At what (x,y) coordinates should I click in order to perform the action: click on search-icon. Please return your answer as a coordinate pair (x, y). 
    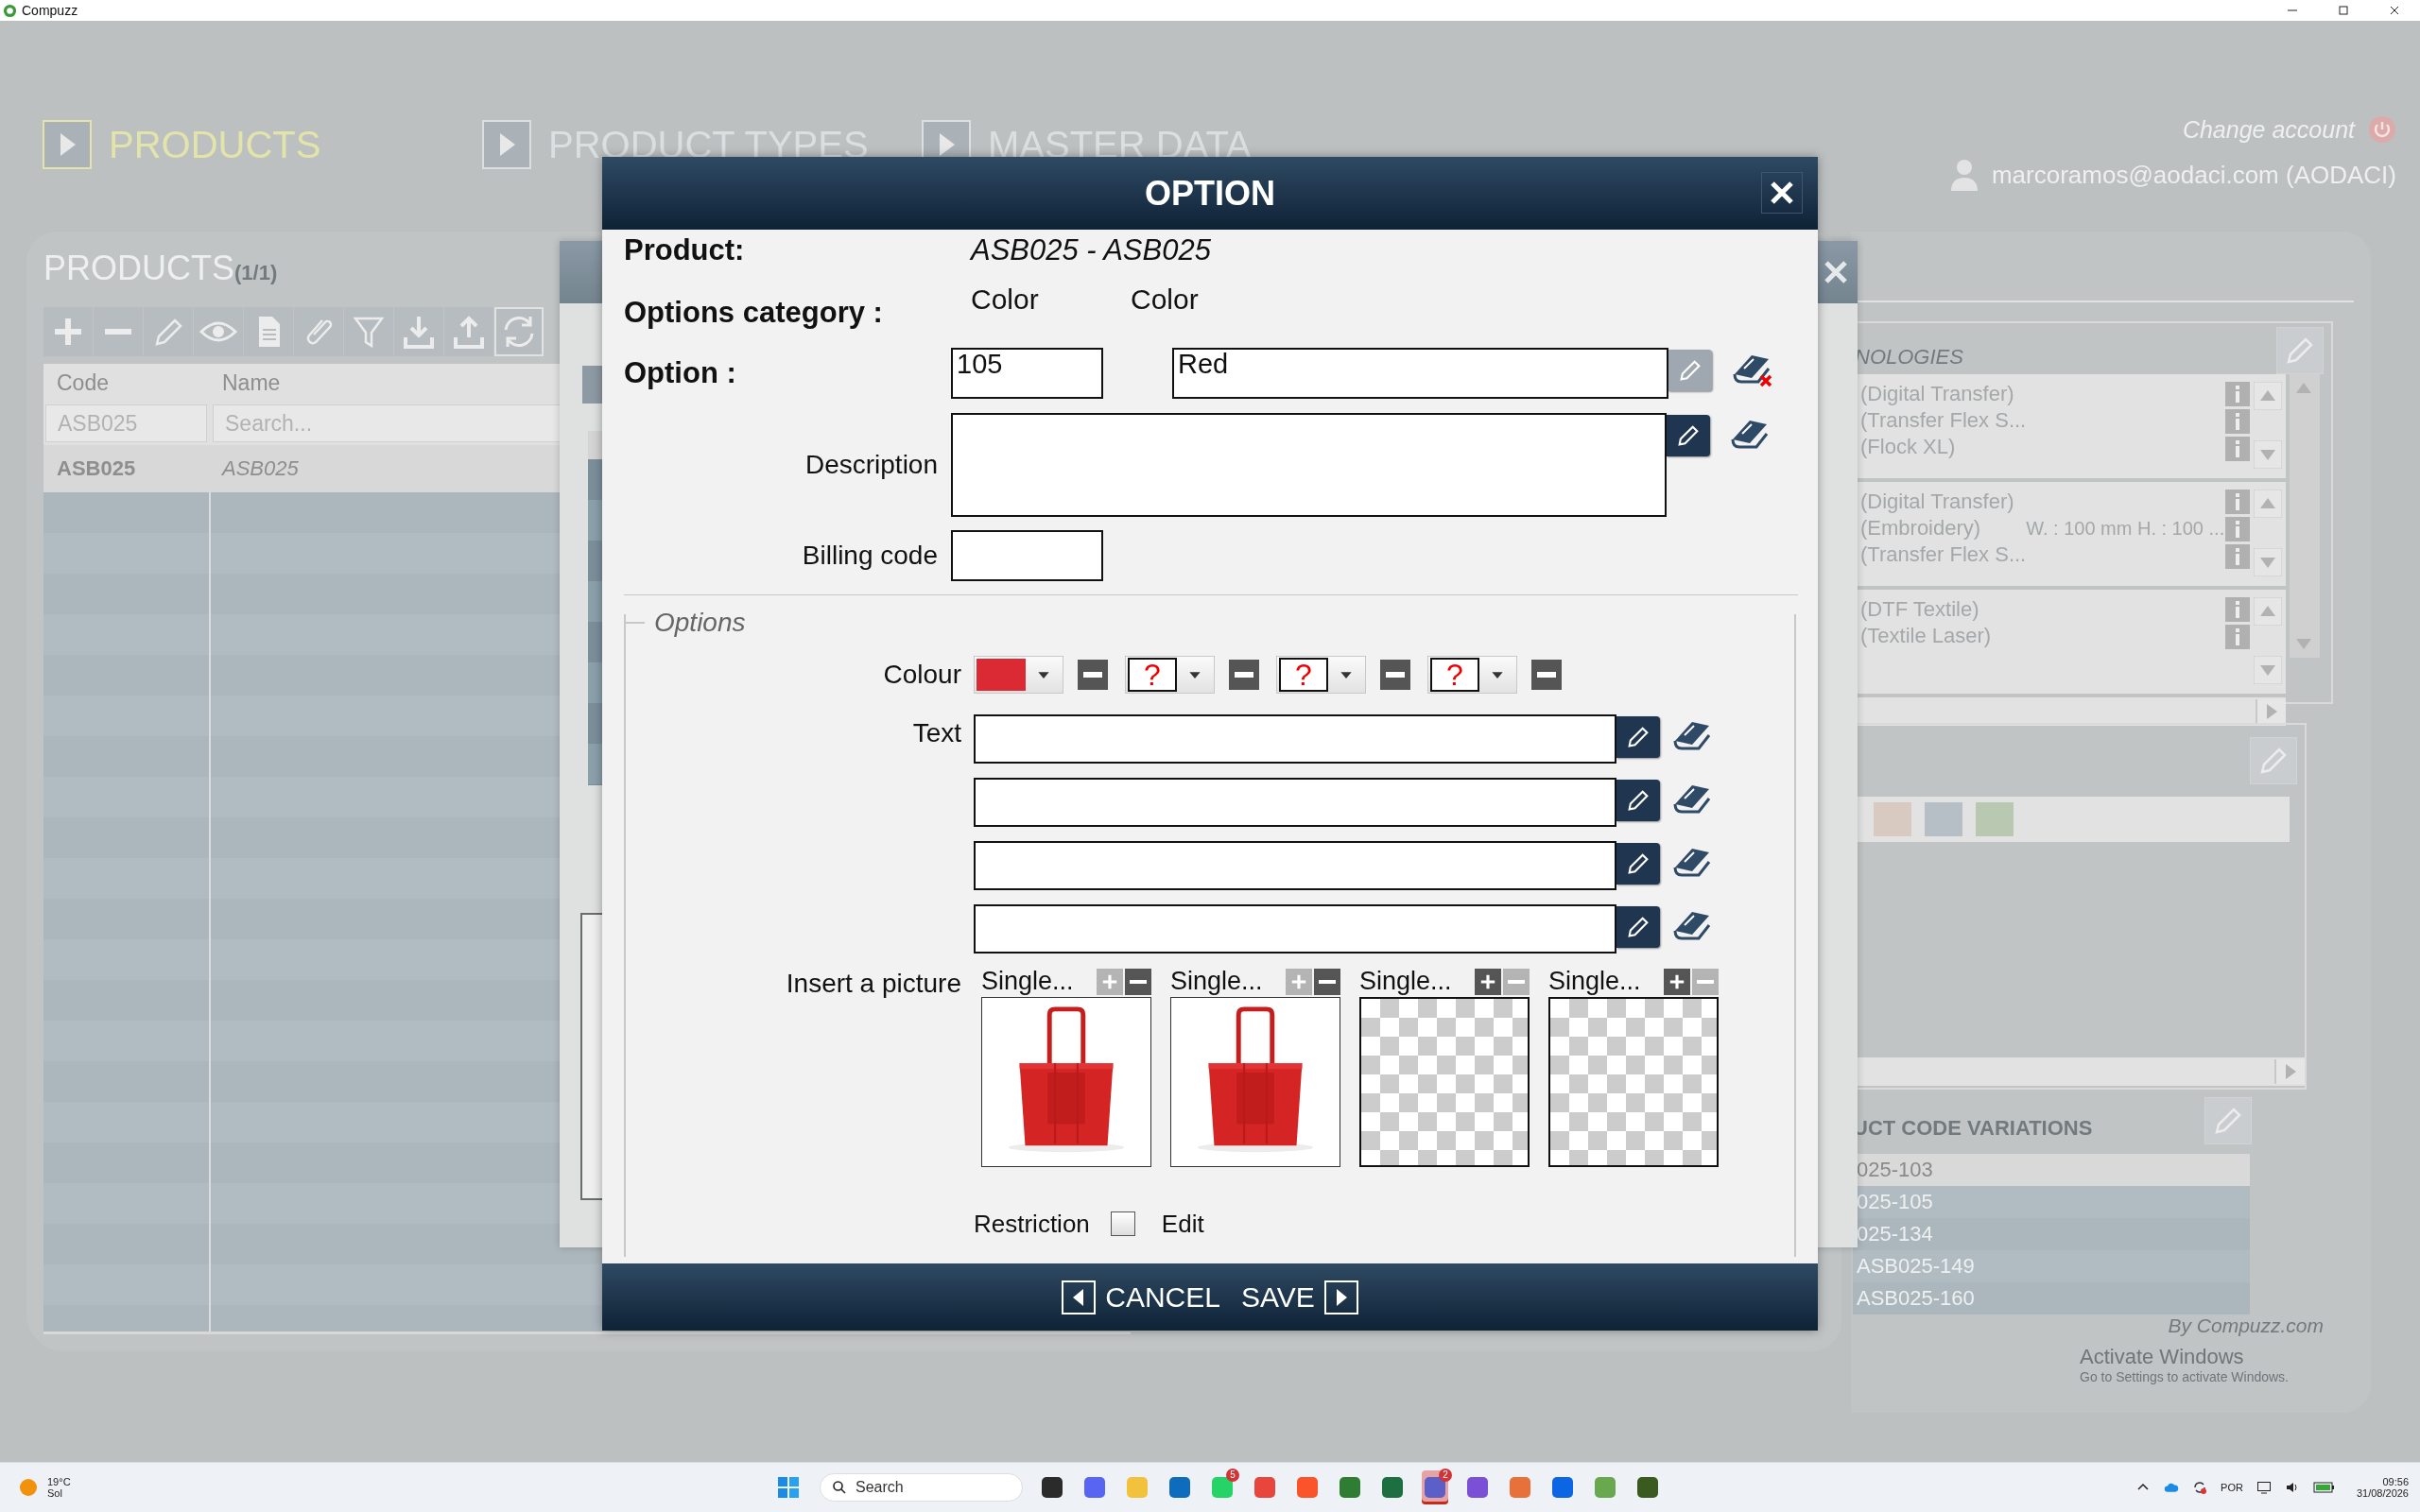
    Looking at the image, I should click on (839, 1487).